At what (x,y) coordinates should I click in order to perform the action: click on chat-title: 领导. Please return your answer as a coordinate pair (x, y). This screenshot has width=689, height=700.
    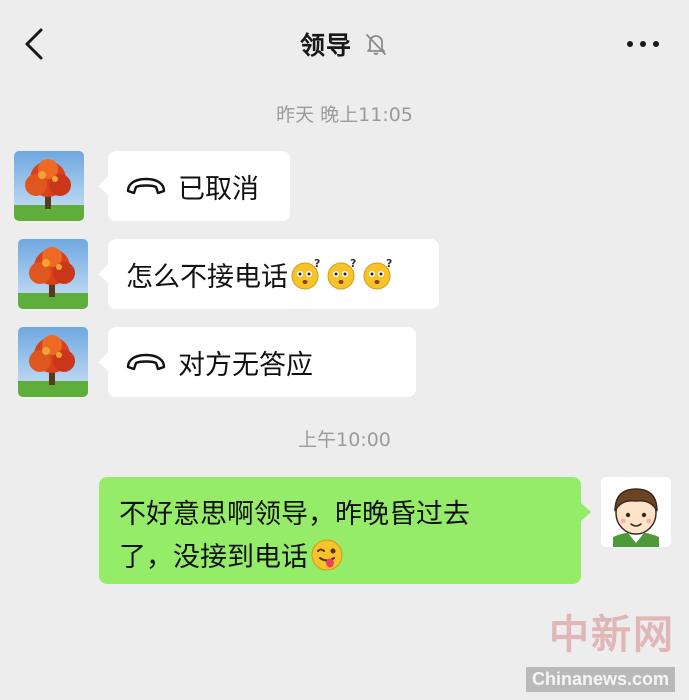
    Looking at the image, I should click on (325, 45).